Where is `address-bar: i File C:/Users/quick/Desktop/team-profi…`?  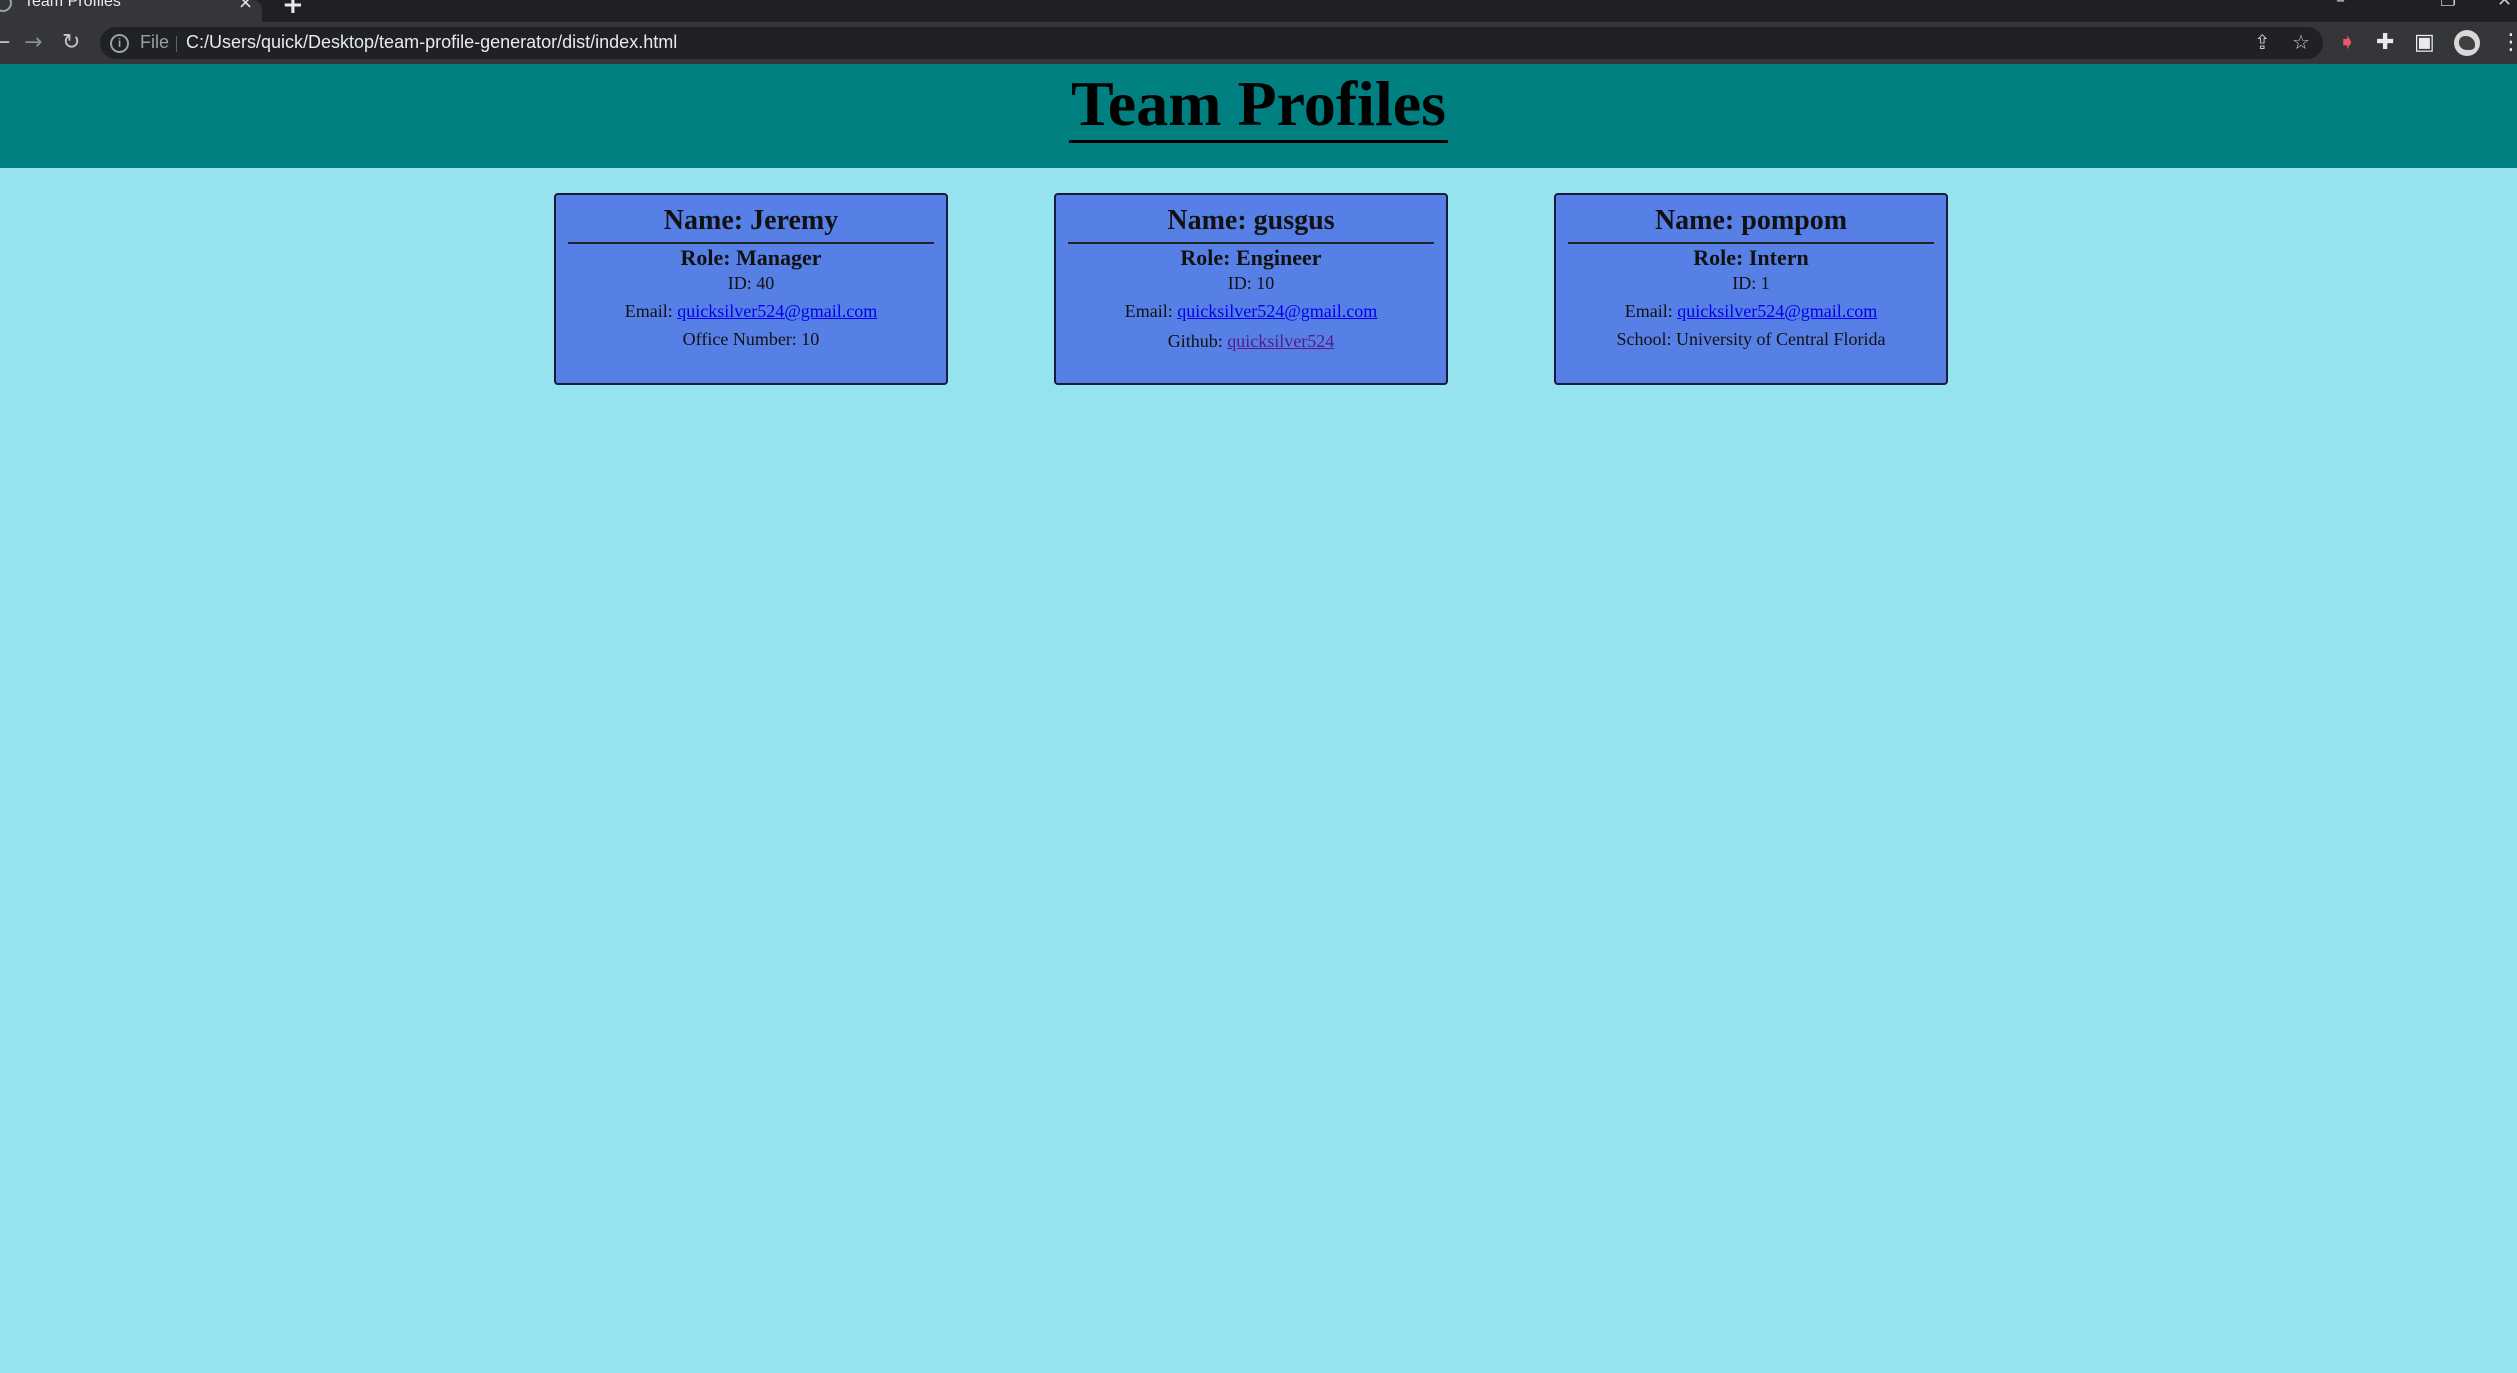 address-bar: i File C:/Users/quick/Desktop/team-profi… is located at coordinates (1211, 43).